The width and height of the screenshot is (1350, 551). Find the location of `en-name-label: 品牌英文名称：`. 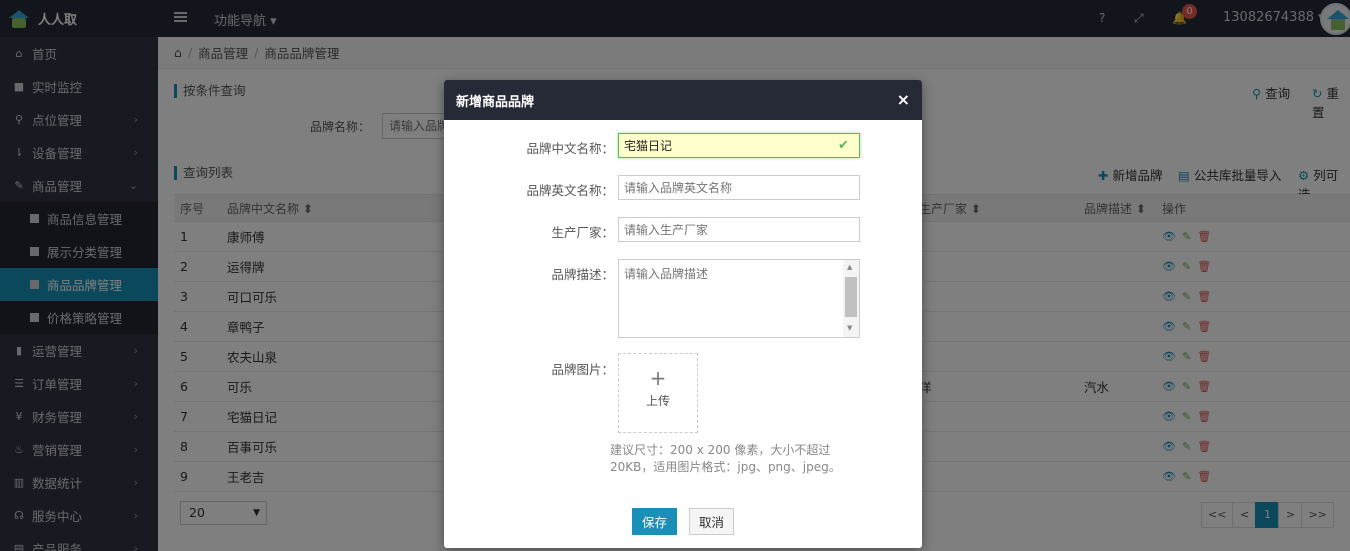

en-name-label: 品牌英文名称： is located at coordinates (570, 190).